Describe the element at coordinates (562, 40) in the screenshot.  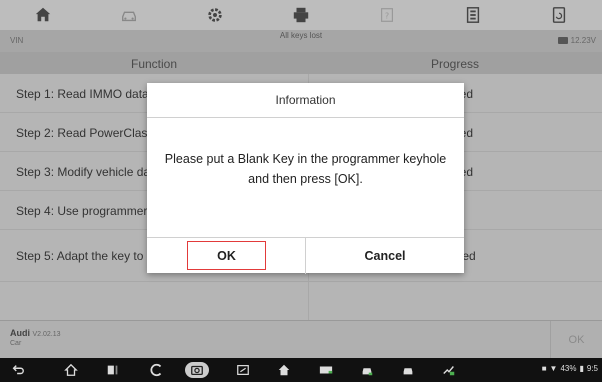
I see `battery-icon` at that location.